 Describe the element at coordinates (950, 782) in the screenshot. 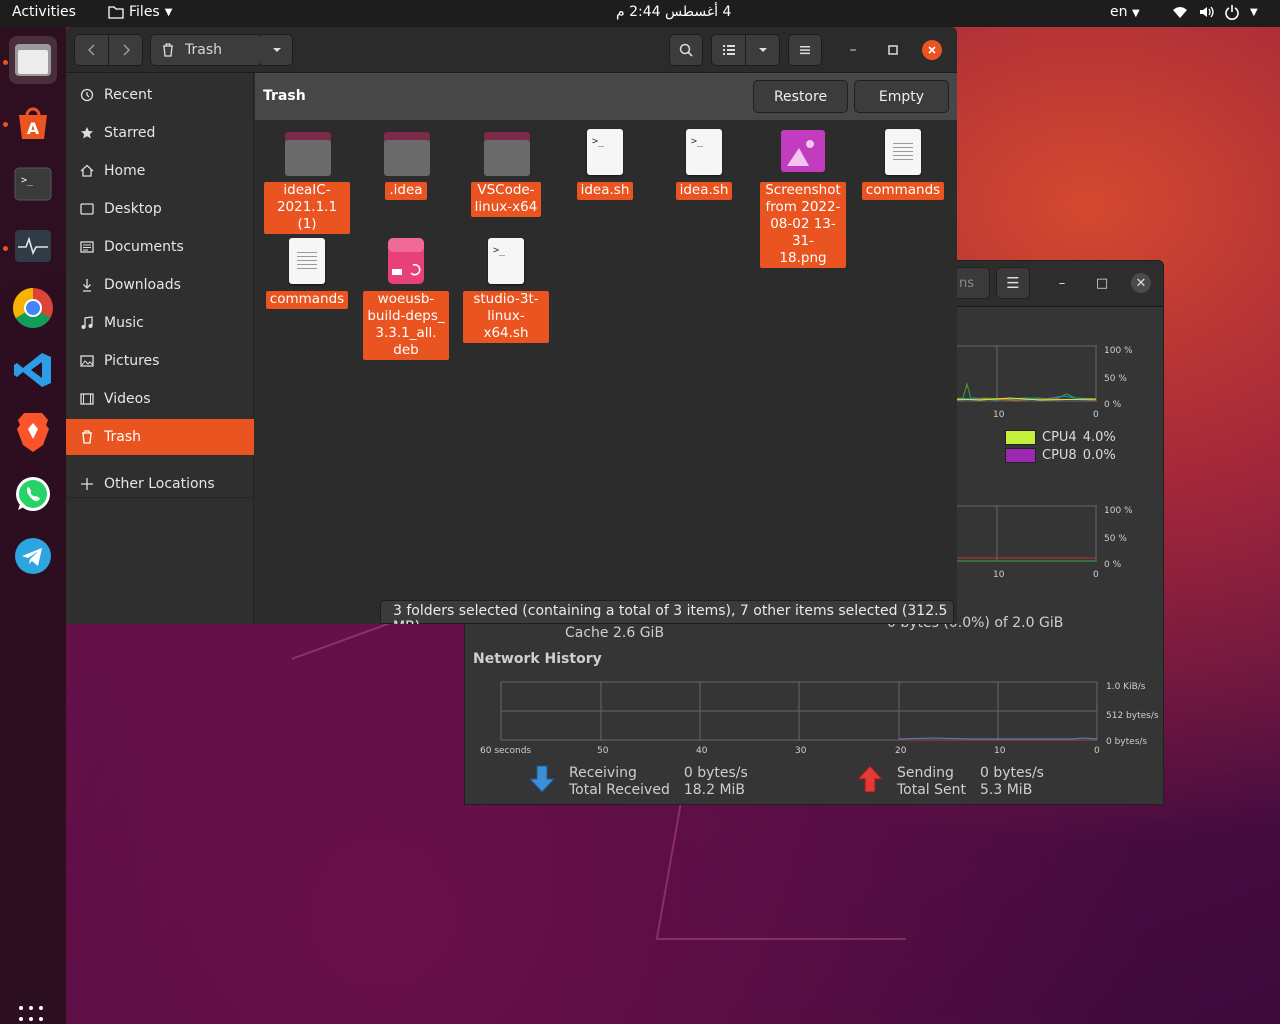

I see `sending-stats: Sending Total Sent 0 bytes/s 5.3 MiB` at that location.